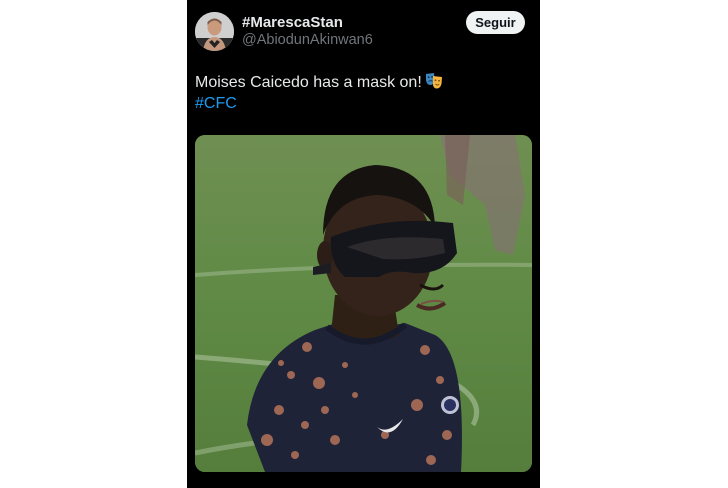 The height and width of the screenshot is (488, 728). What do you see at coordinates (495, 22) in the screenshot?
I see `follow-button: Seguir` at bounding box center [495, 22].